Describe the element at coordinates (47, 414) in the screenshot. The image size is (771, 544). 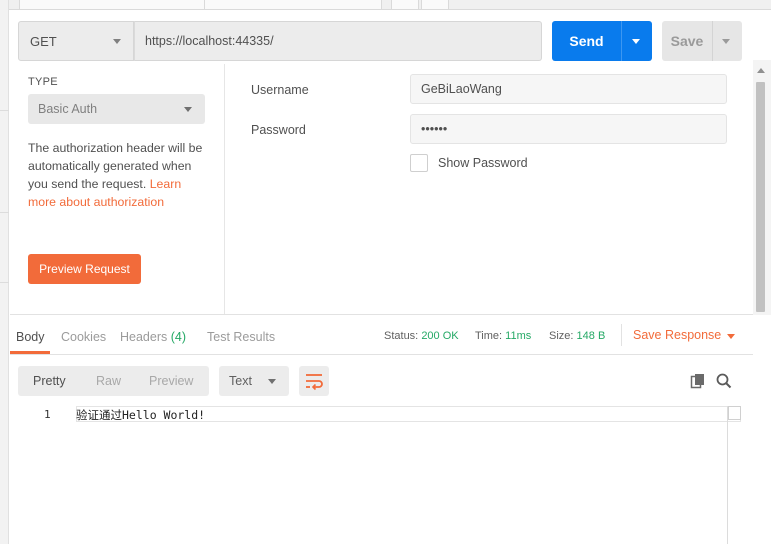
I see `line-number: 1` at that location.